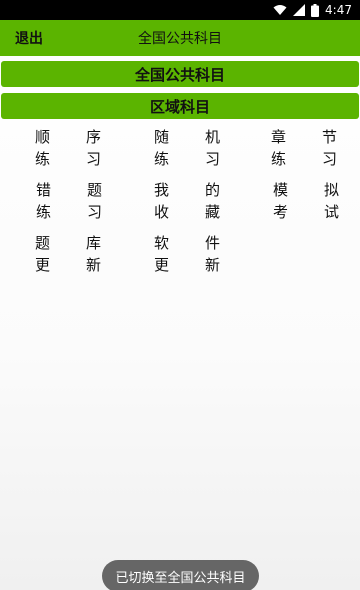  Describe the element at coordinates (281, 190) in the screenshot. I see `menu-item-text: 模` at that location.